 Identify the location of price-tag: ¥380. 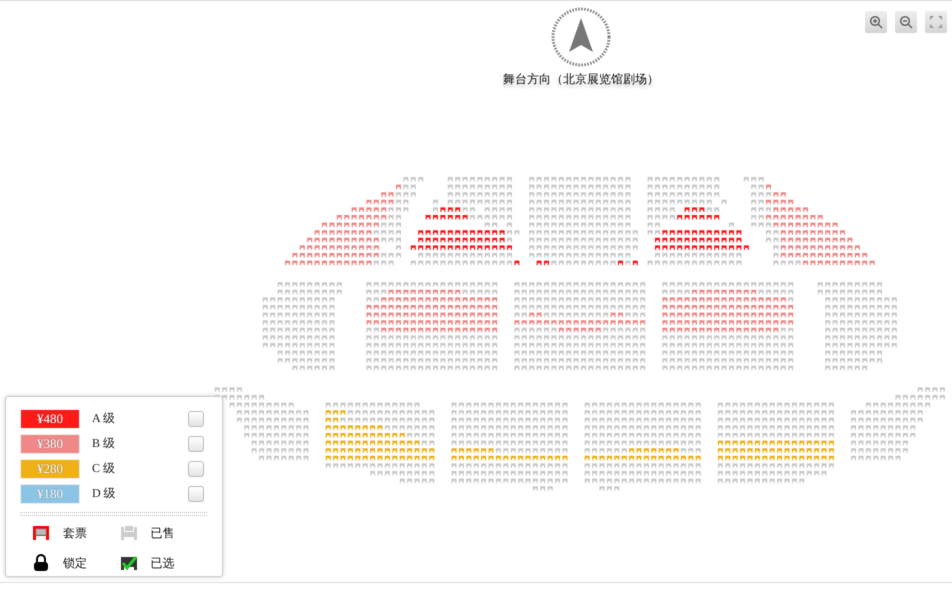
(50, 443).